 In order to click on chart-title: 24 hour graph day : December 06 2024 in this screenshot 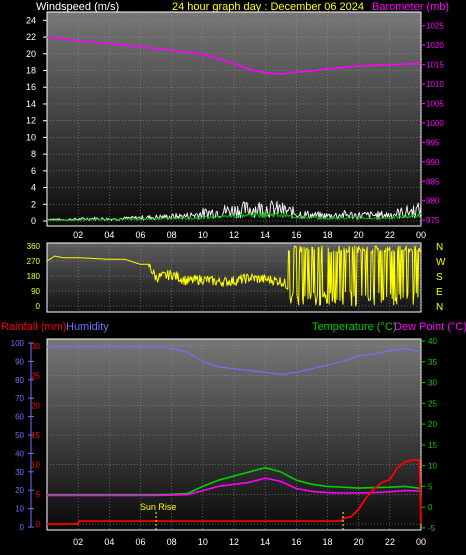, I will do `click(268, 7)`.